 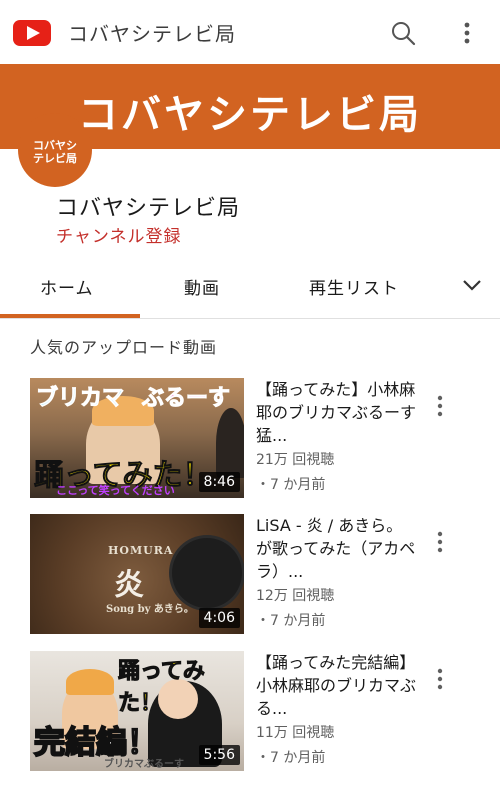 What do you see at coordinates (150, 609) in the screenshot?
I see `thumbnail-caption: Song by あきら。` at bounding box center [150, 609].